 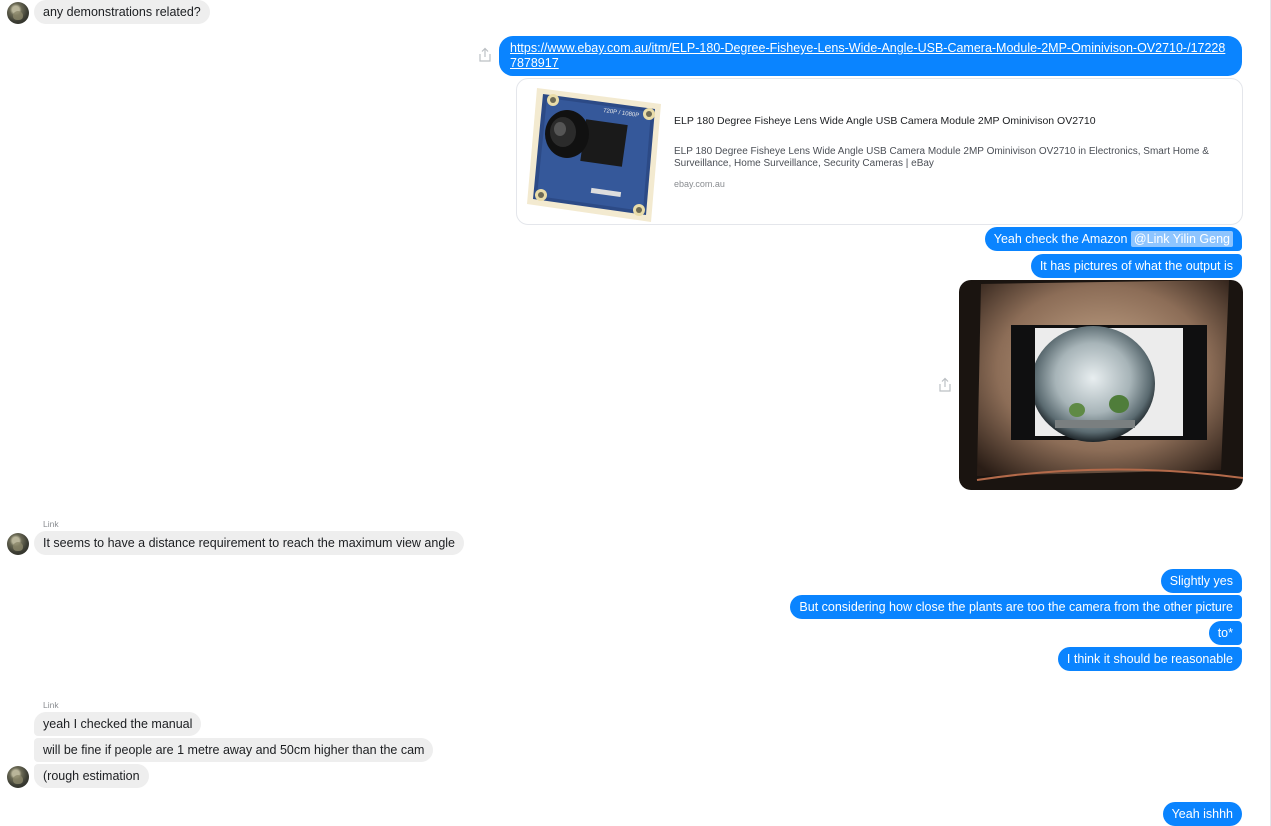 I want to click on message-bubble: Slightly yes, so click(x=1201, y=581).